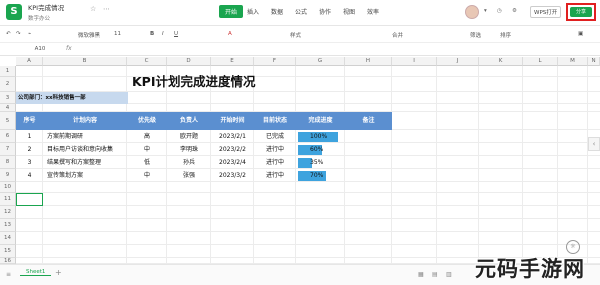 This screenshot has width=600, height=285. Describe the element at coordinates (147, 121) in the screenshot. I see `table-header-cell: 优先级` at that location.